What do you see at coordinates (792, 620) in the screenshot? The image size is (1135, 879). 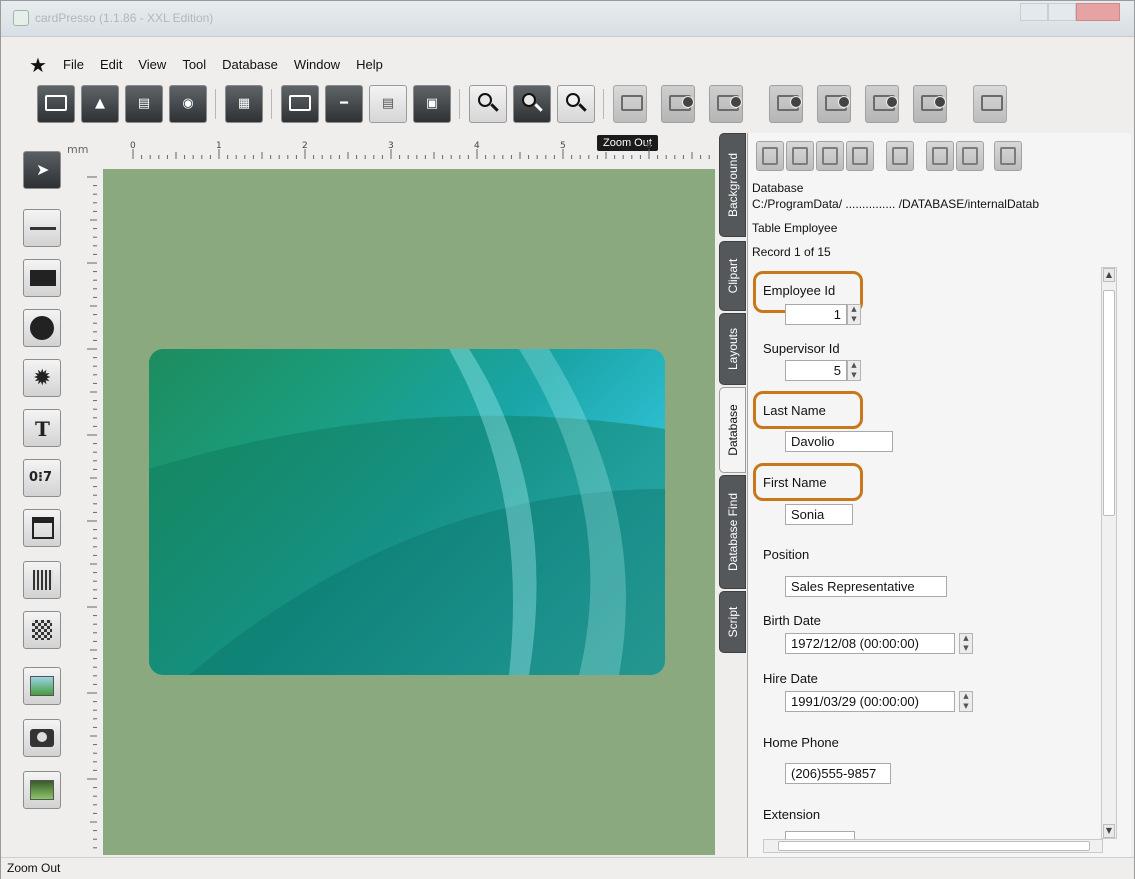 I see `field-label-birth-date: Birth Date` at bounding box center [792, 620].